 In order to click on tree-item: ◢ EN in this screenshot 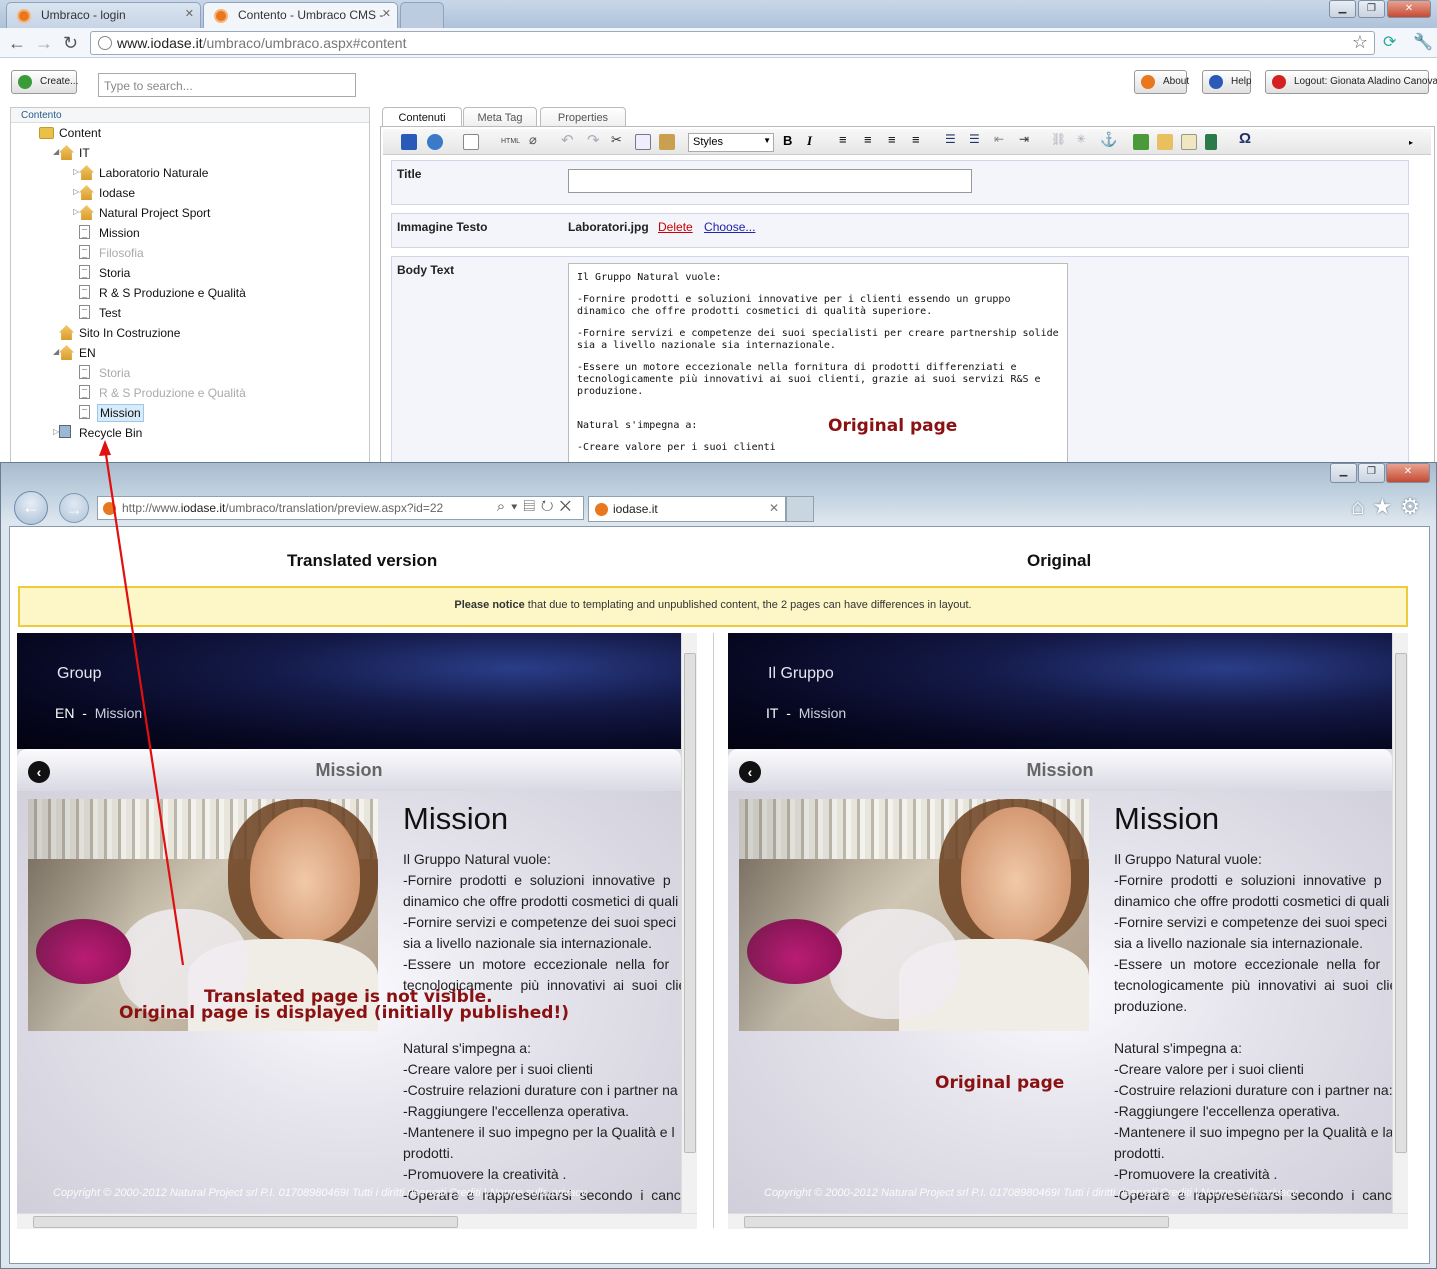, I will do `click(188, 354)`.